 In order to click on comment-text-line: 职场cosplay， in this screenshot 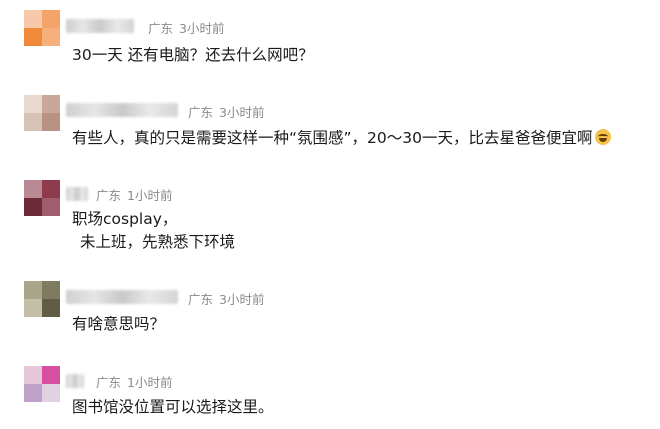, I will do `click(125, 219)`.